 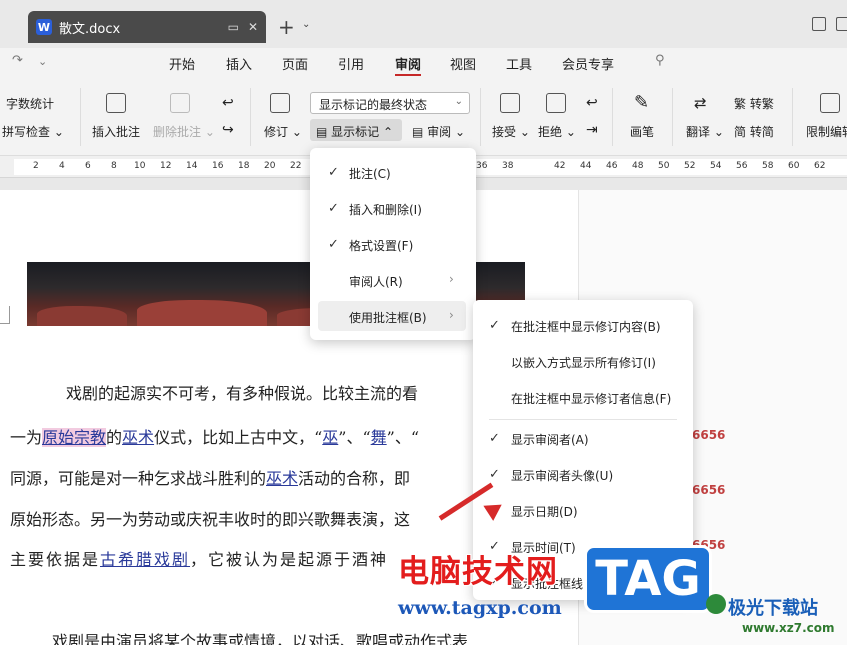 I want to click on active-tab-indicator, so click(x=408, y=75).